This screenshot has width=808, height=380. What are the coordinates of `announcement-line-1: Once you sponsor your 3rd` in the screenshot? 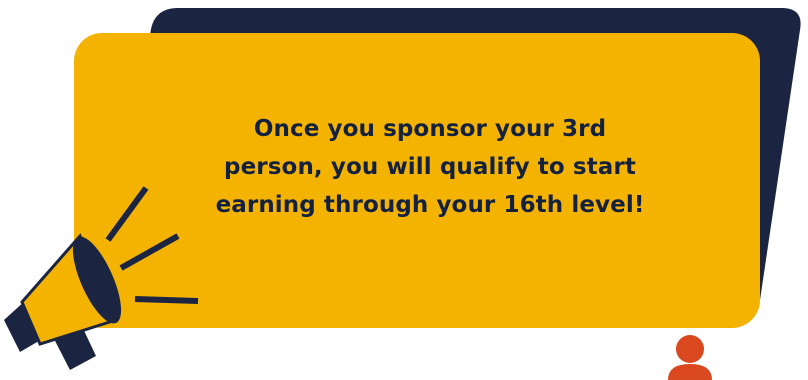 It's located at (430, 129).